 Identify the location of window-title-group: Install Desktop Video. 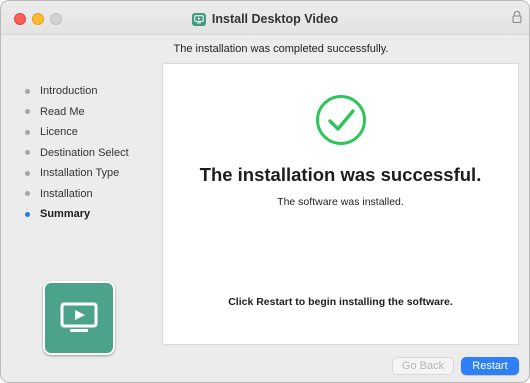
(265, 19).